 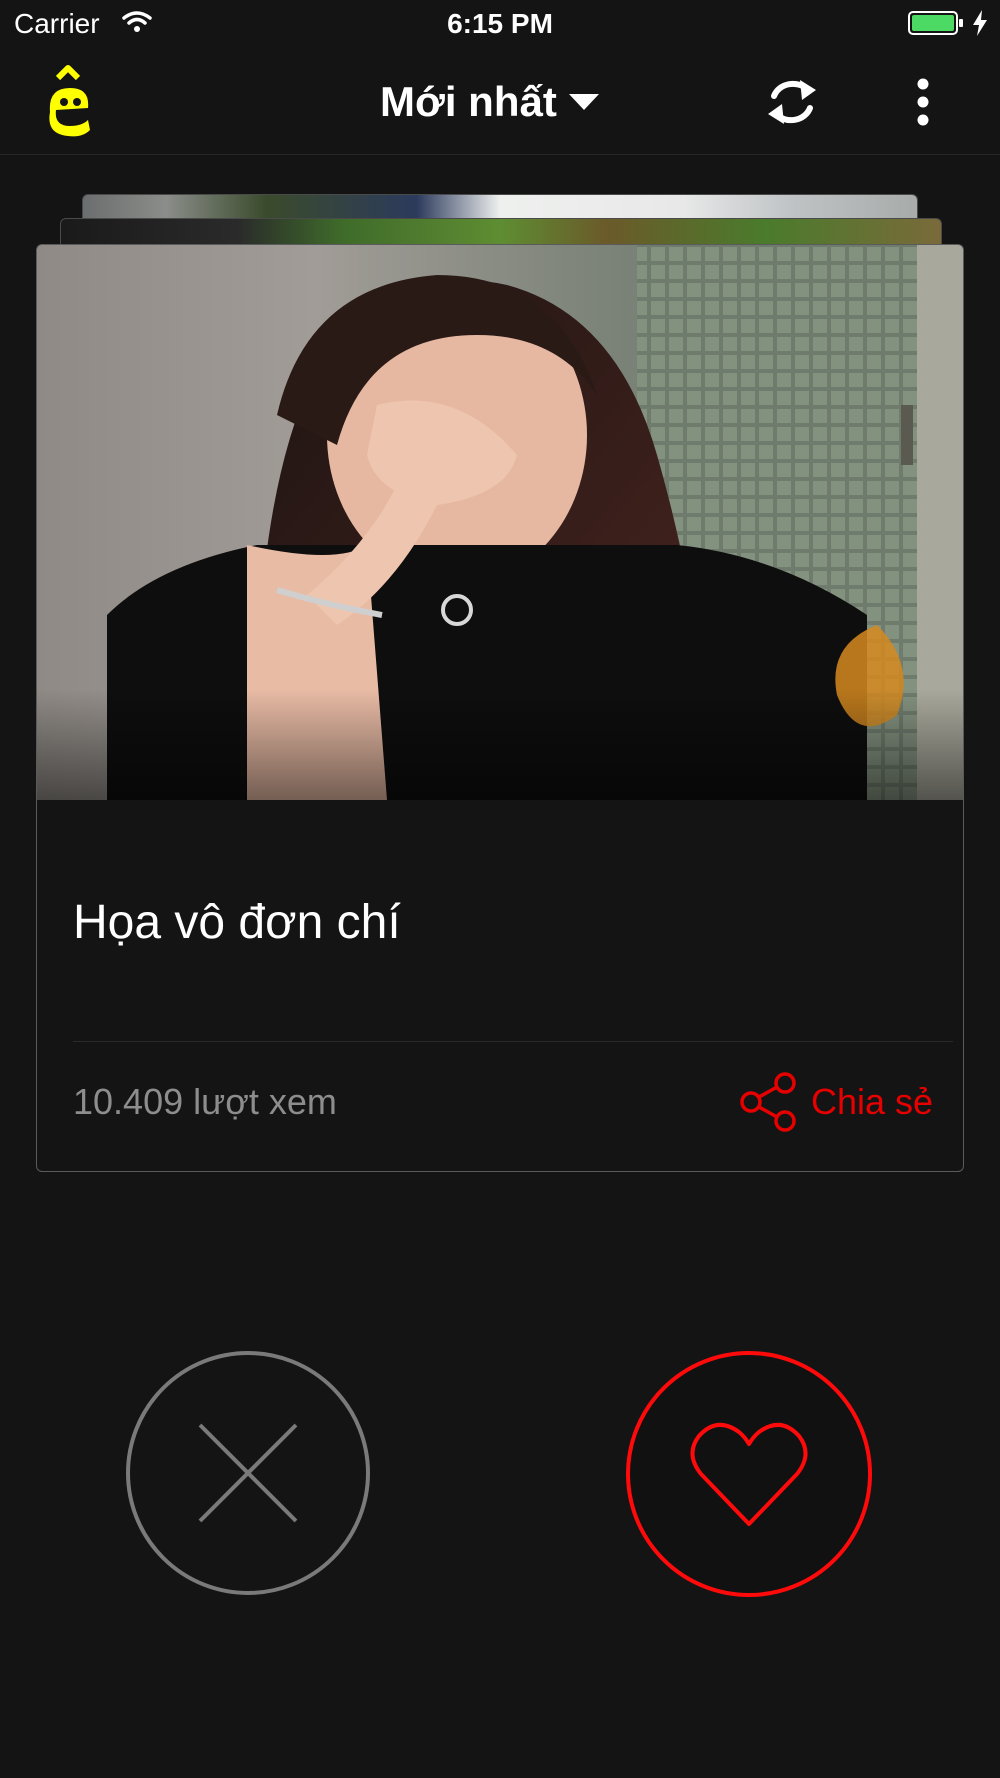 What do you see at coordinates (923, 102) in the screenshot?
I see `more-vertical-icon` at bounding box center [923, 102].